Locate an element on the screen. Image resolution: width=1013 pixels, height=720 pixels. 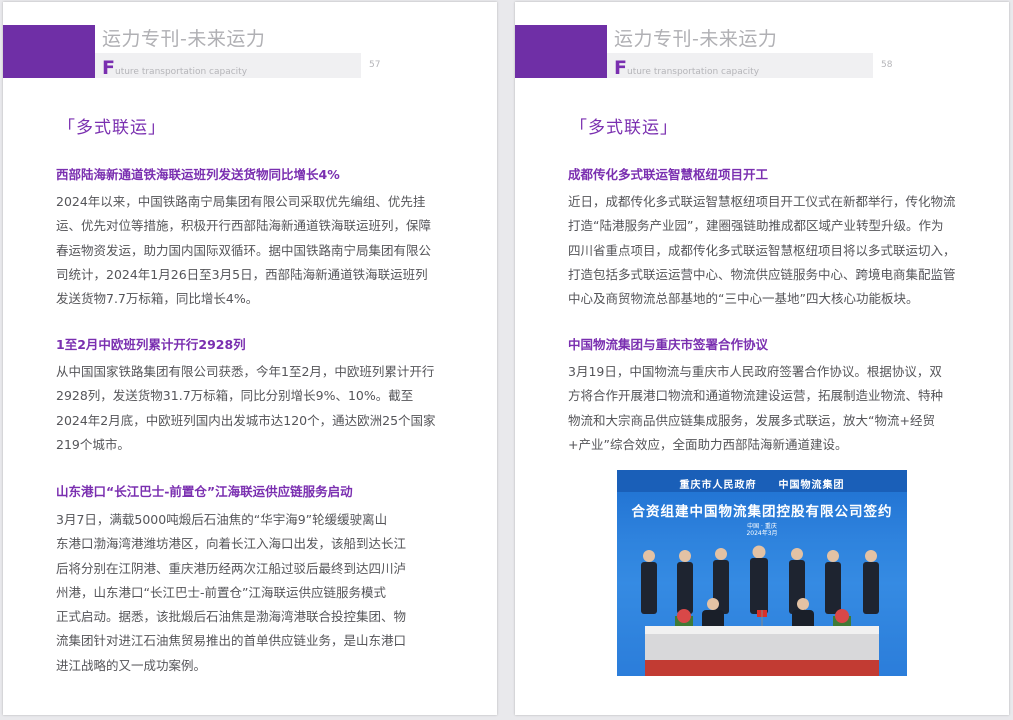
page-number: 57 is located at coordinates (375, 65).